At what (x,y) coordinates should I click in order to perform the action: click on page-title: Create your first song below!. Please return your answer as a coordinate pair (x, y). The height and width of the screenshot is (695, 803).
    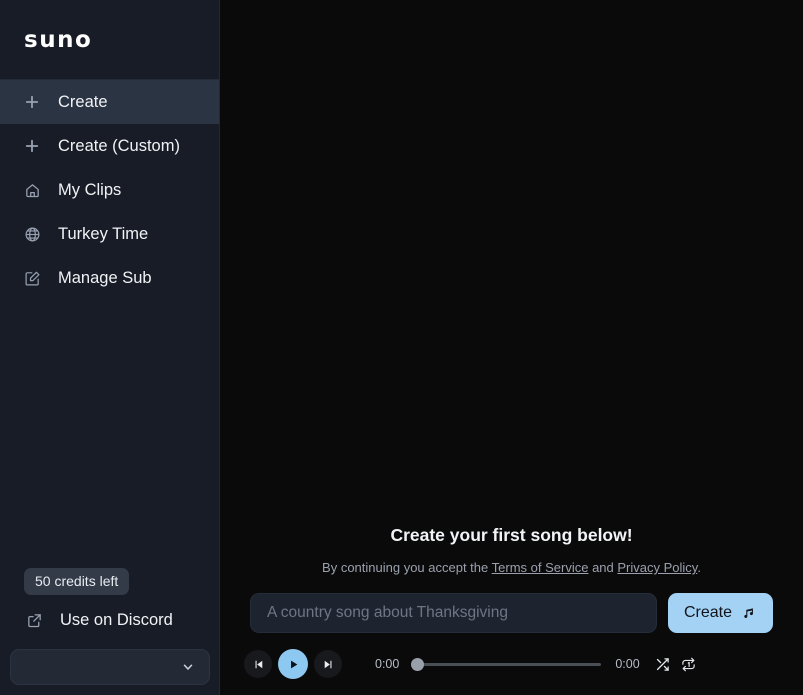
    Looking at the image, I should click on (511, 535).